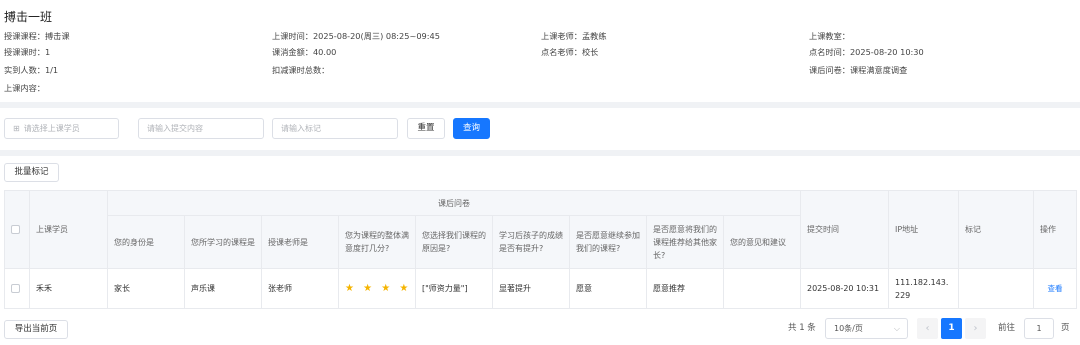 The image size is (1080, 345). Describe the element at coordinates (531, 242) in the screenshot. I see `header-q6: 学习后孩子的成绩是否有提升?` at that location.